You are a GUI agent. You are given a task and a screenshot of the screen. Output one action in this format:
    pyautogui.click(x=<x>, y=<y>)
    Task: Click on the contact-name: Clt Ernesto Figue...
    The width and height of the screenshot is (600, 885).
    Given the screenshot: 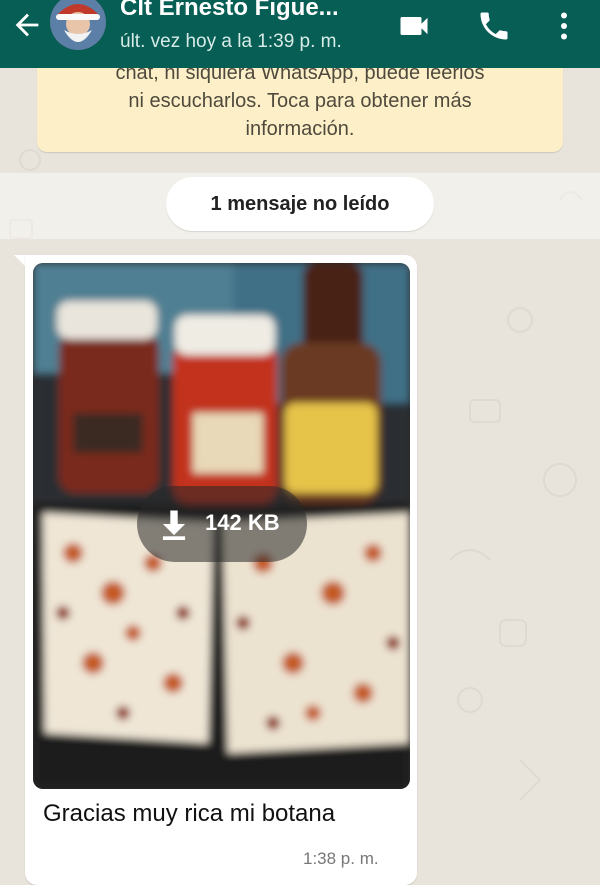 What is the action you would take?
    pyautogui.click(x=229, y=11)
    